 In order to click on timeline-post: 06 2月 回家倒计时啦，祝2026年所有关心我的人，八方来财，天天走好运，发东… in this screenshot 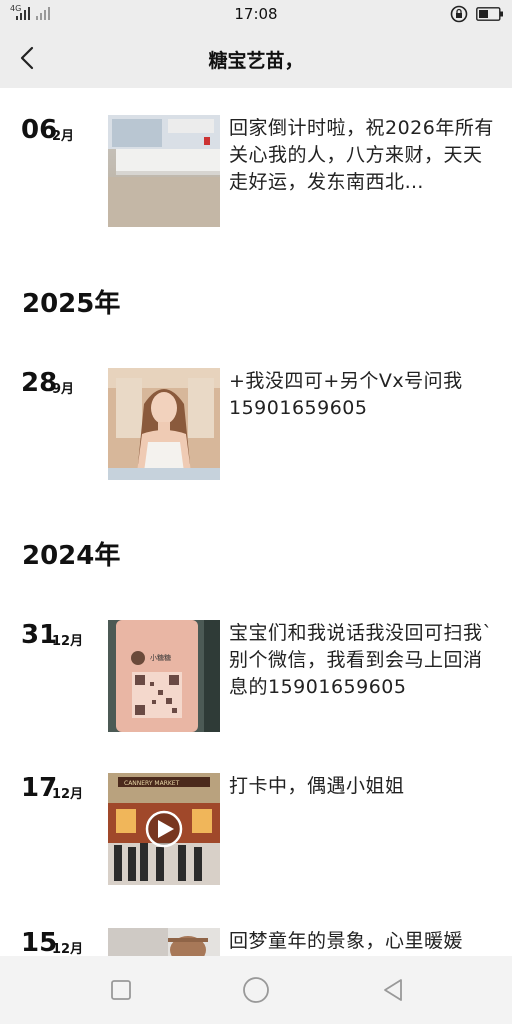, I will do `click(256, 171)`.